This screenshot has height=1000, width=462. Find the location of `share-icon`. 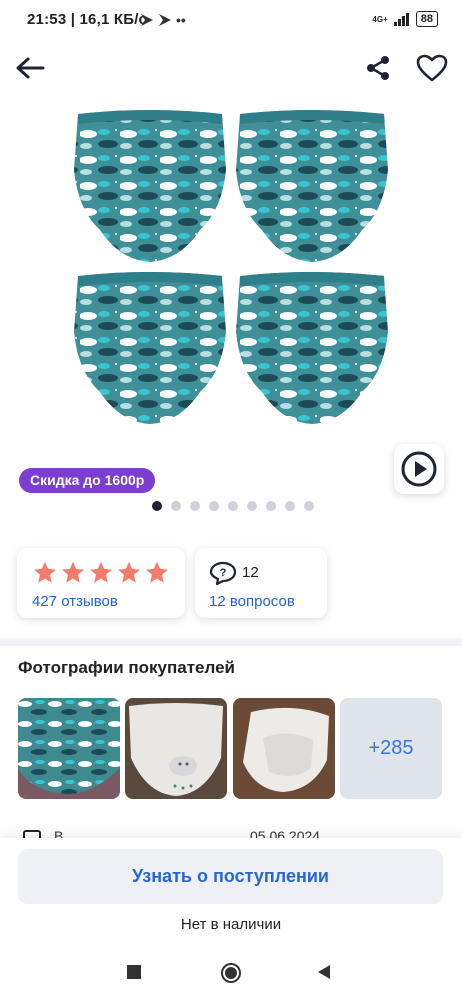

share-icon is located at coordinates (378, 68).